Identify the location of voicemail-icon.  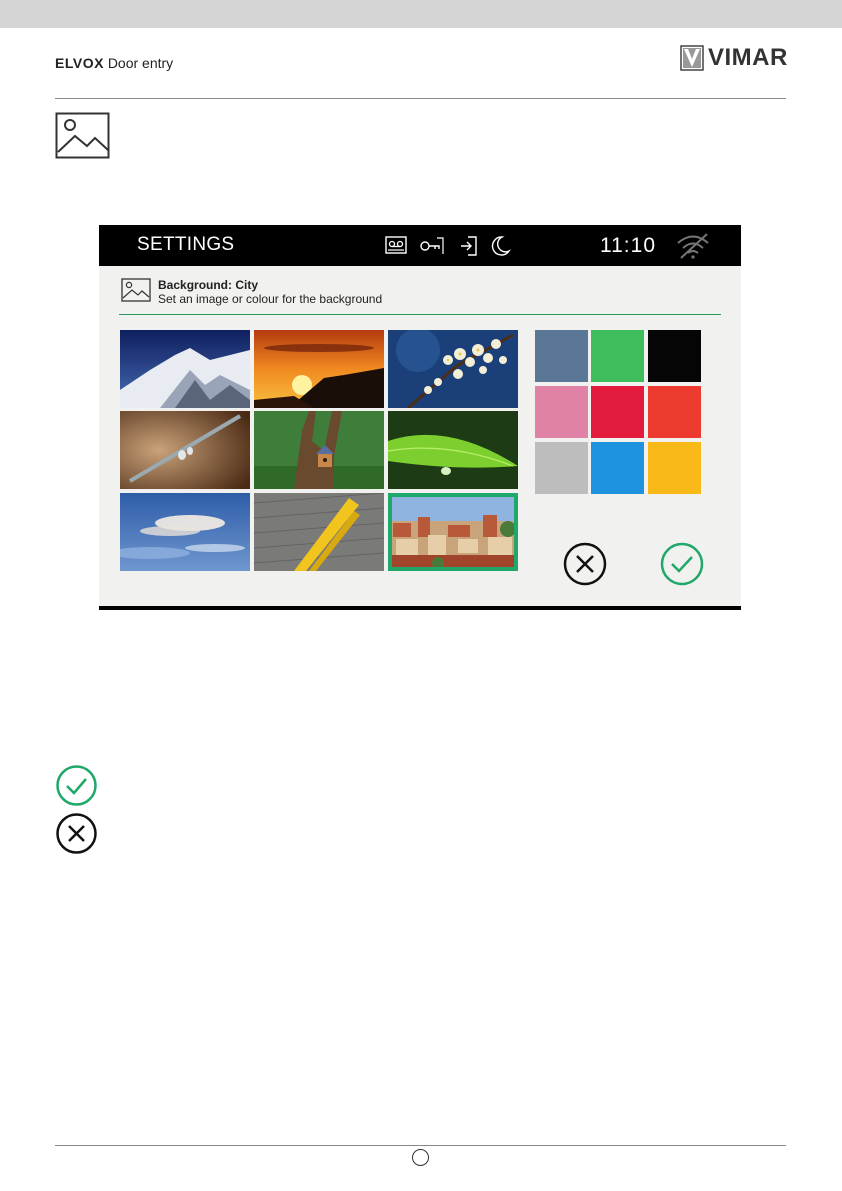
(396, 245).